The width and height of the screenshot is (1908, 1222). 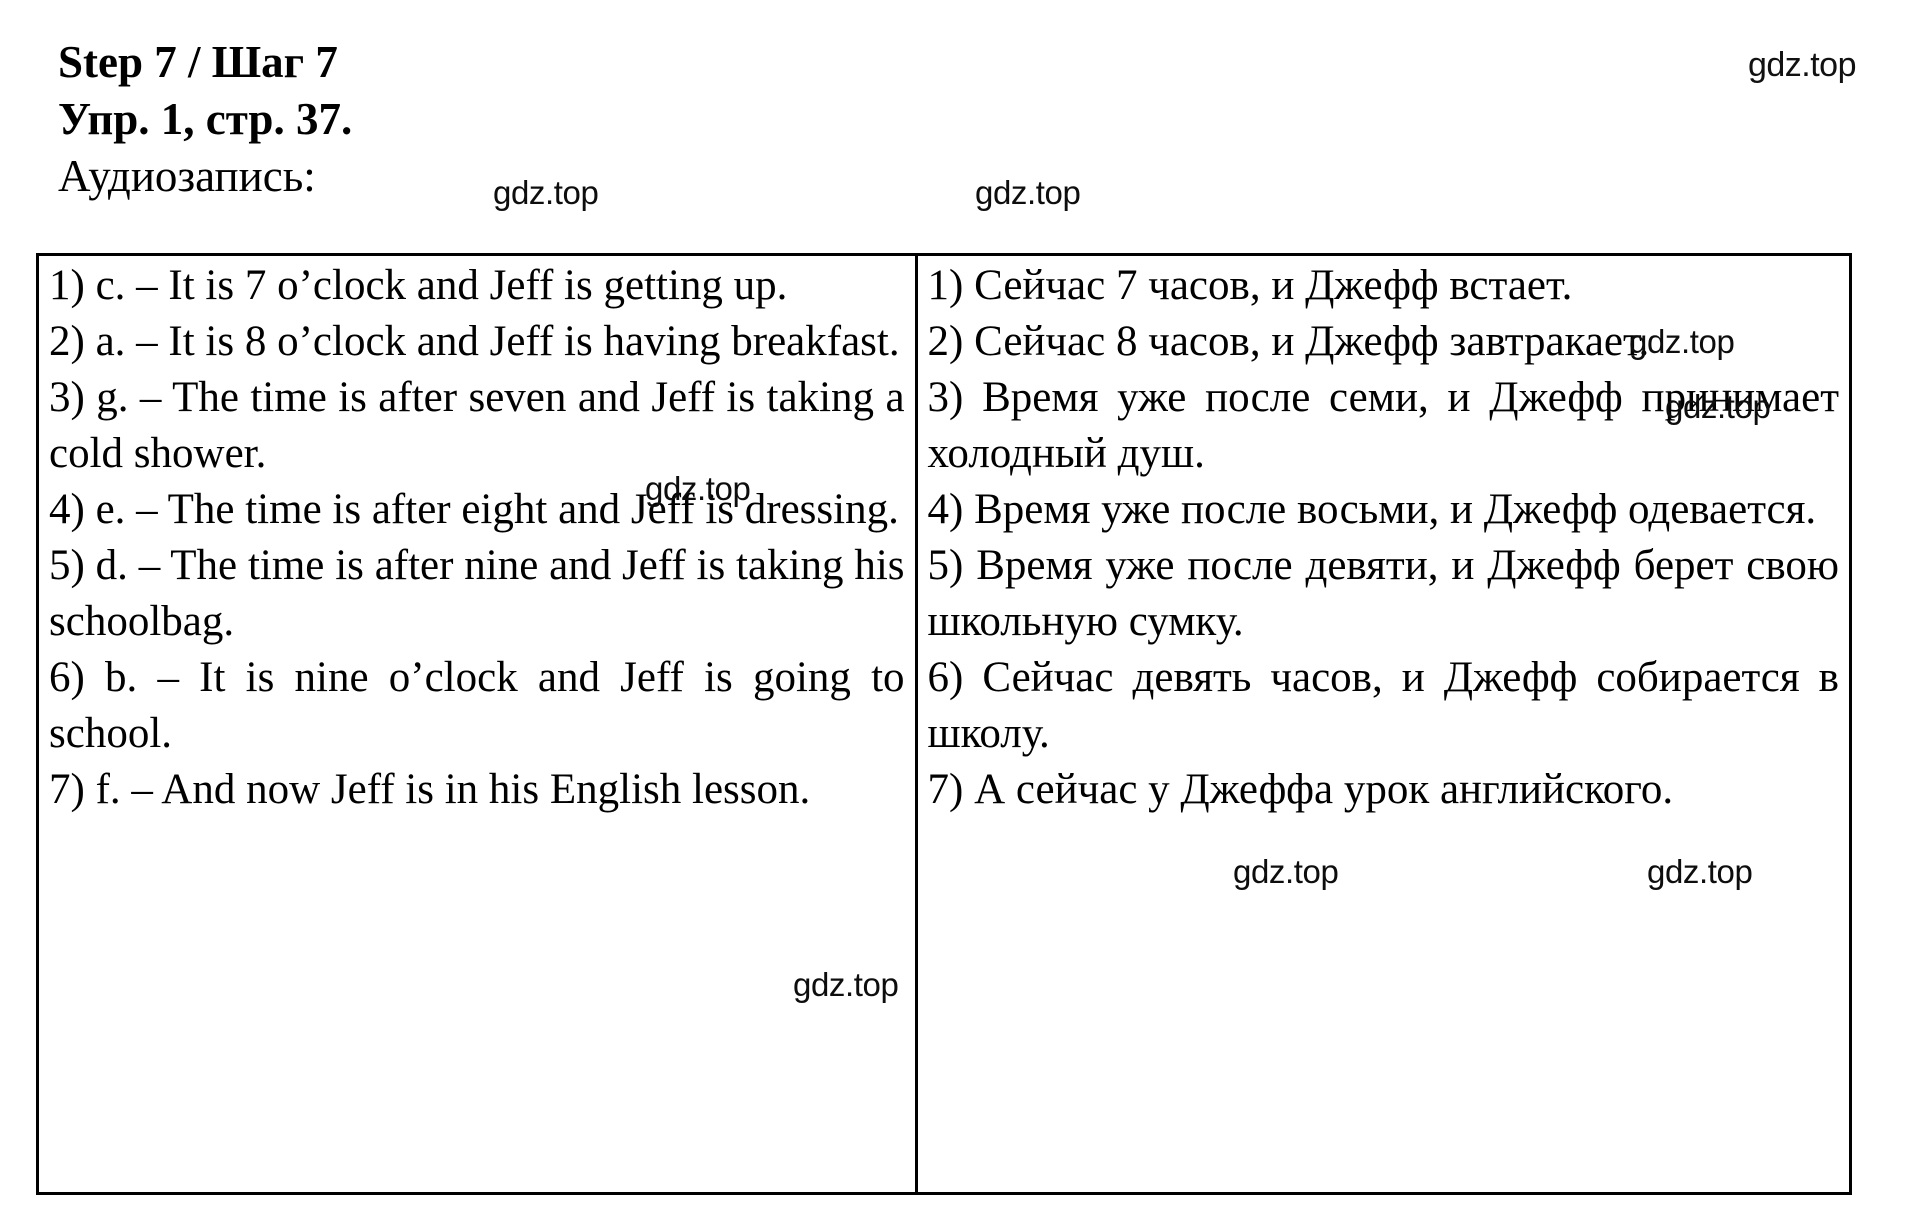 I want to click on watermark-corner: gdz.top, so click(x=1802, y=65).